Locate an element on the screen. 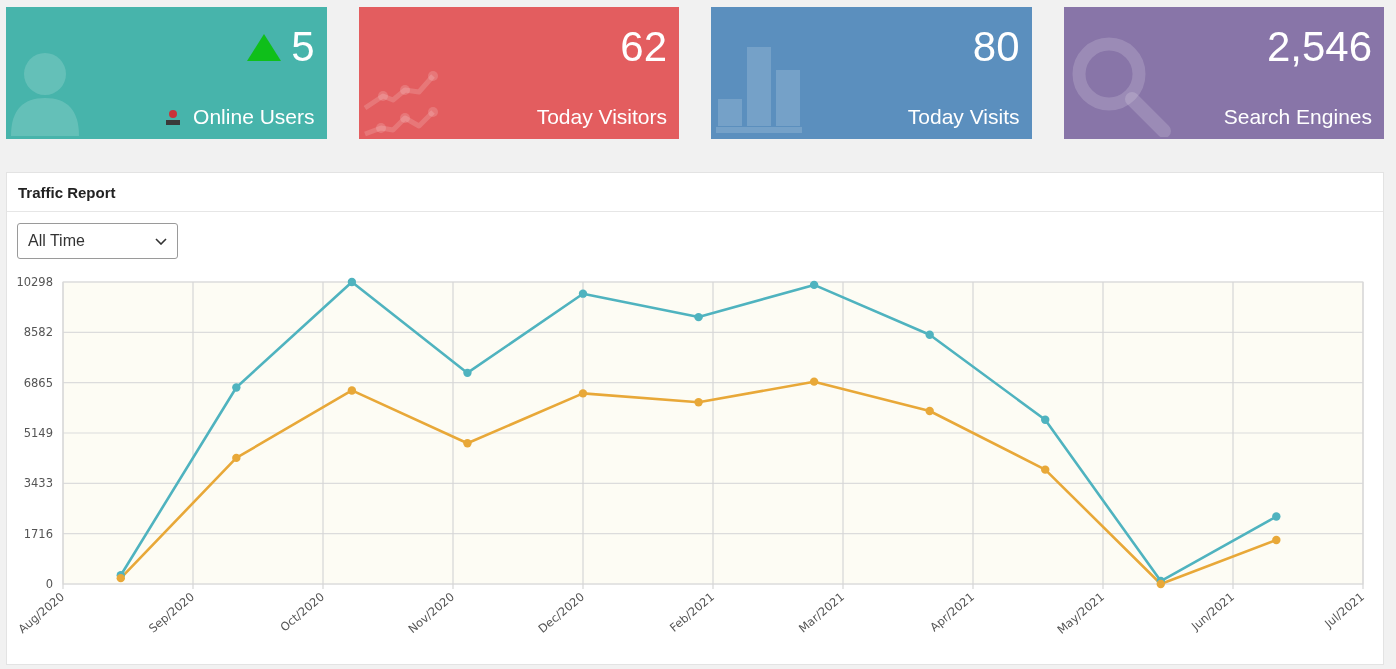 The height and width of the screenshot is (669, 1396). panel-title: Traffic Report is located at coordinates (67, 192).